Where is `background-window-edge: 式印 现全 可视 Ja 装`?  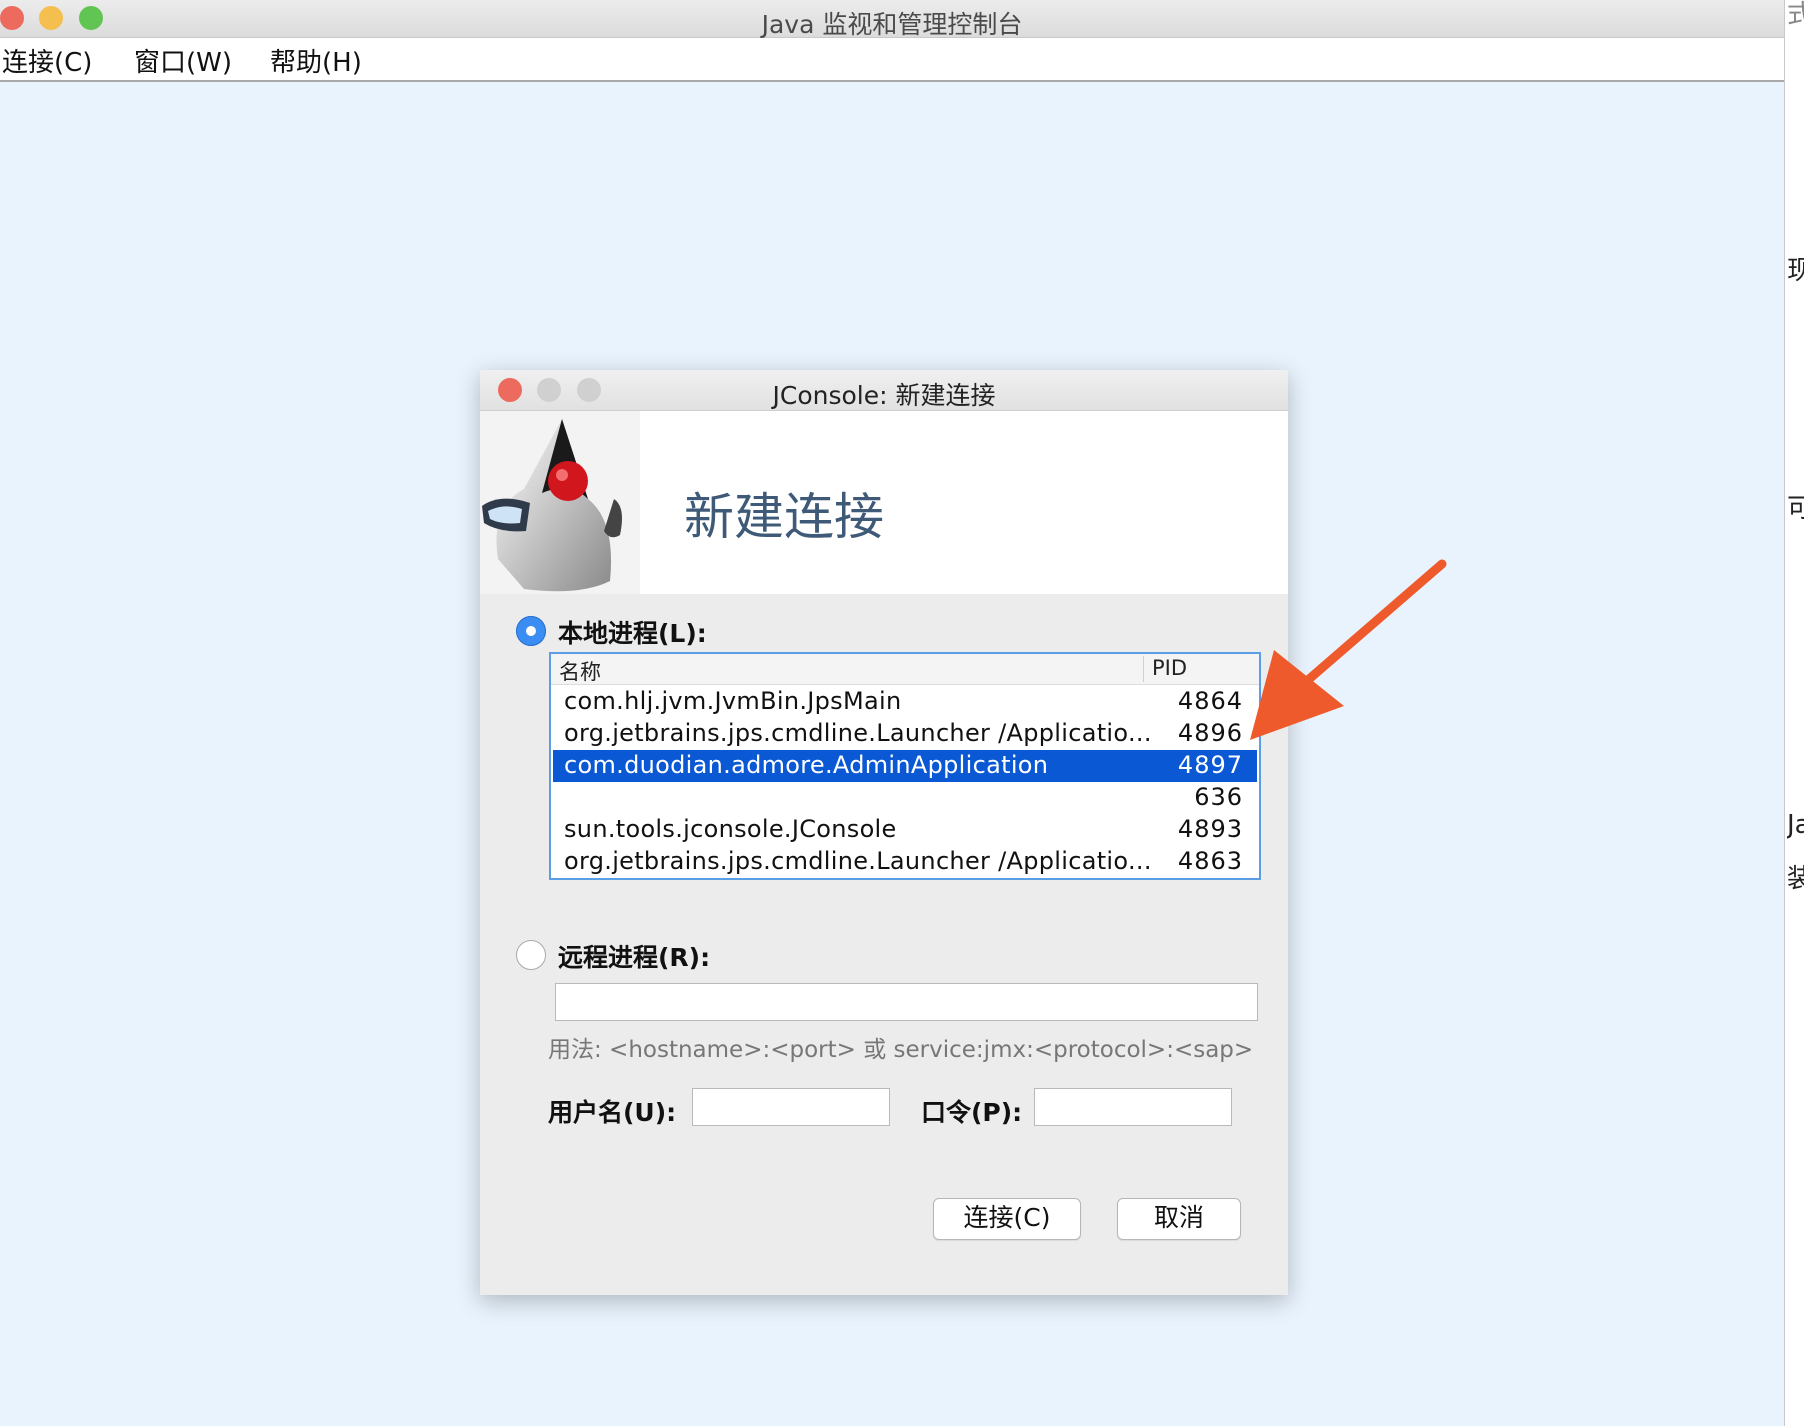 background-window-edge: 式印 现全 可视 Ja 装 is located at coordinates (1794, 713).